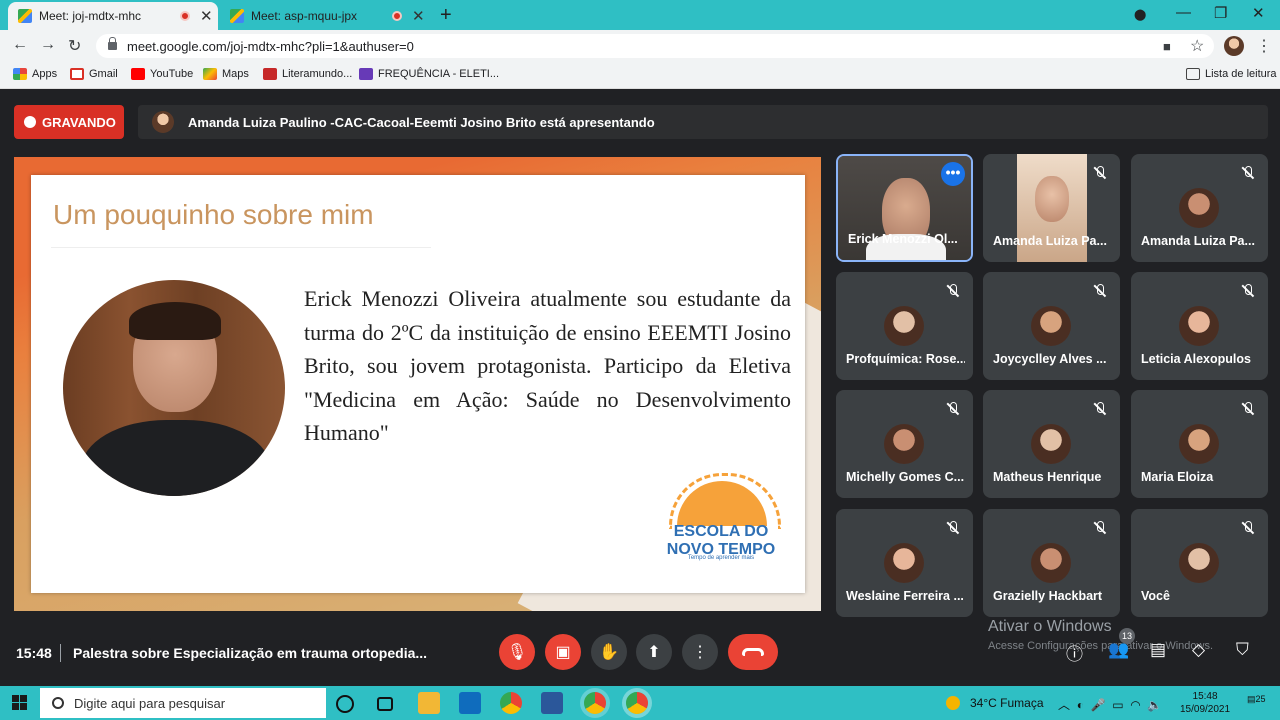  Describe the element at coordinates (1158, 650) in the screenshot. I see `chat-icon: ▤` at that location.